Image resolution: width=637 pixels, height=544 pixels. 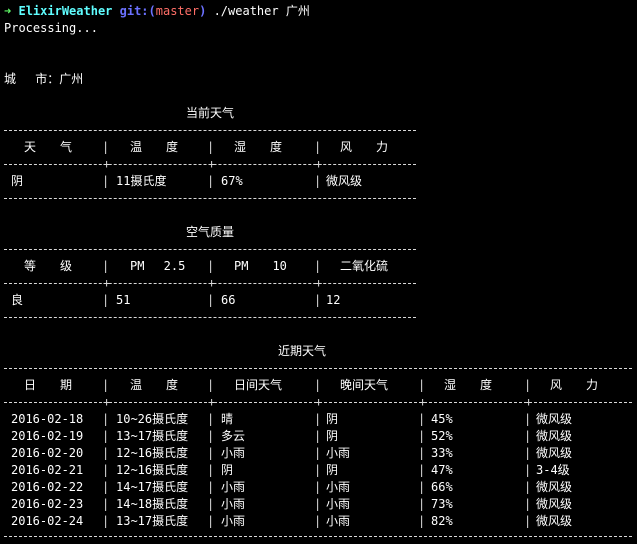 What do you see at coordinates (227, 470) in the screenshot?
I see `forecast-day-cell: 阴` at bounding box center [227, 470].